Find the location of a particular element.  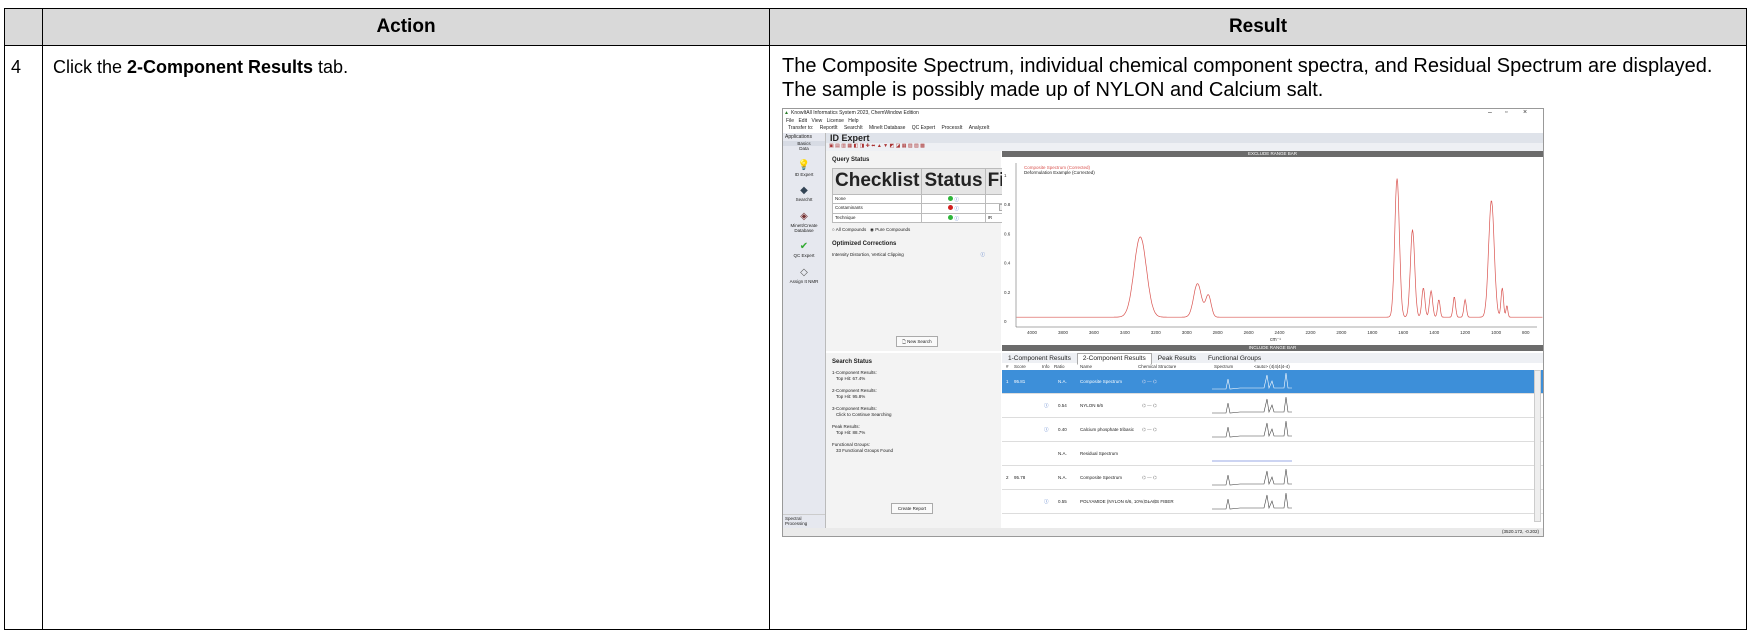

x-tick-label: 1000 is located at coordinates (1496, 332).